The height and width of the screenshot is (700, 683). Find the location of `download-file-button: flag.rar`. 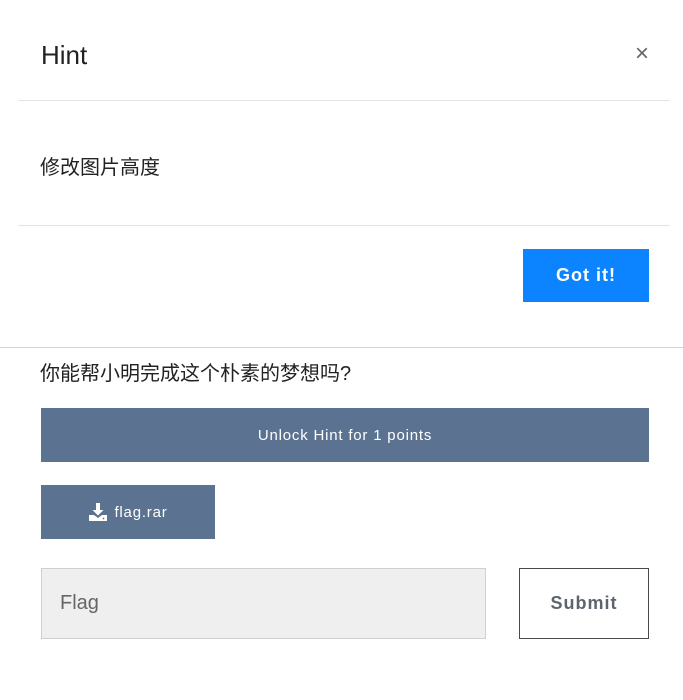

download-file-button: flag.rar is located at coordinates (128, 512).